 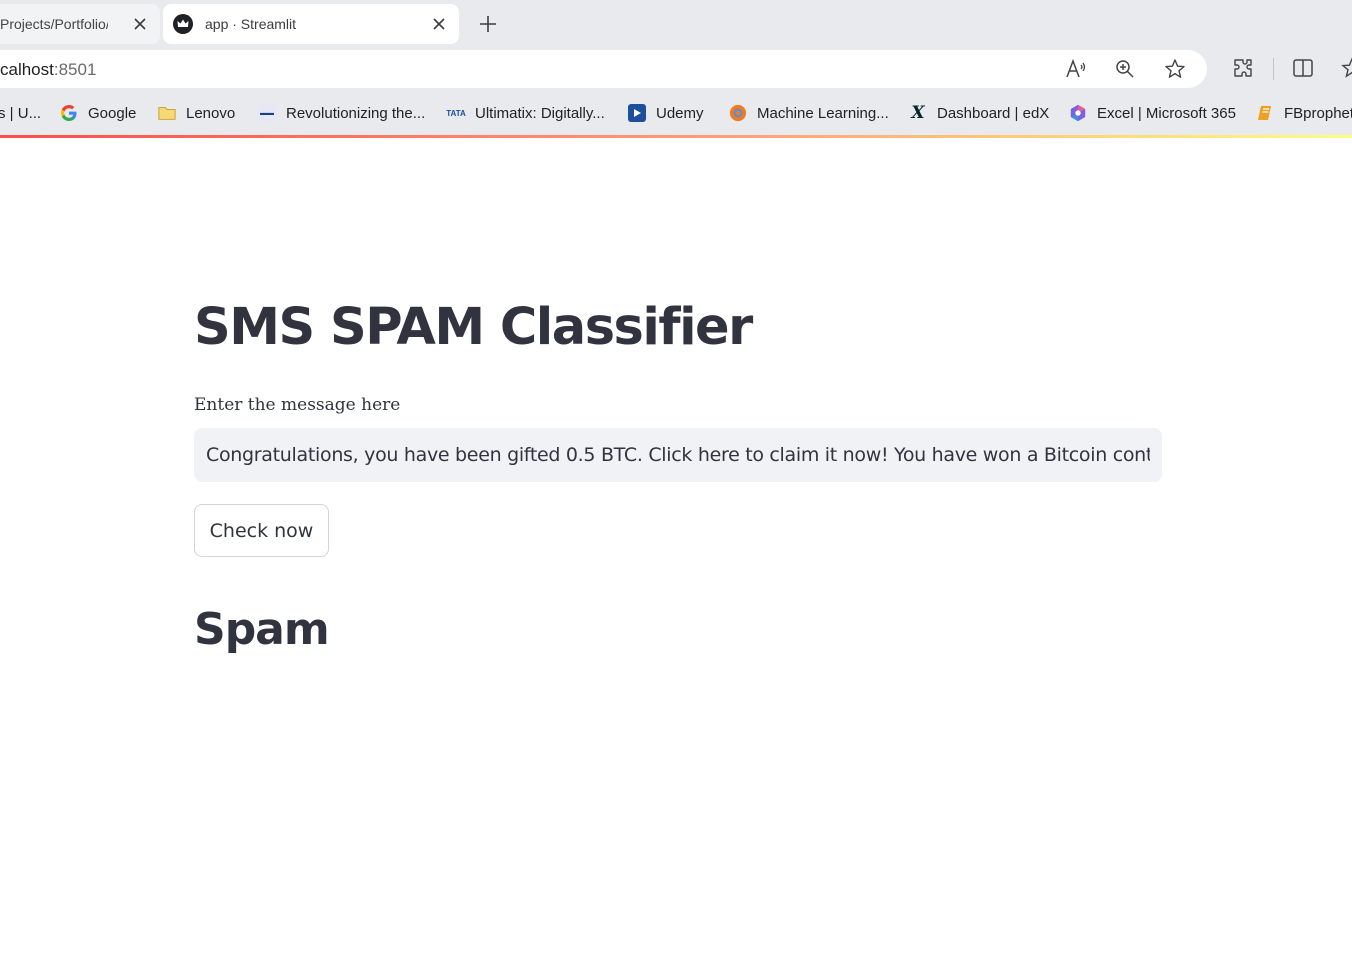 What do you see at coordinates (676, 24) in the screenshot?
I see `tab-strip: Projects/Portfolio/S app · Streamlit` at bounding box center [676, 24].